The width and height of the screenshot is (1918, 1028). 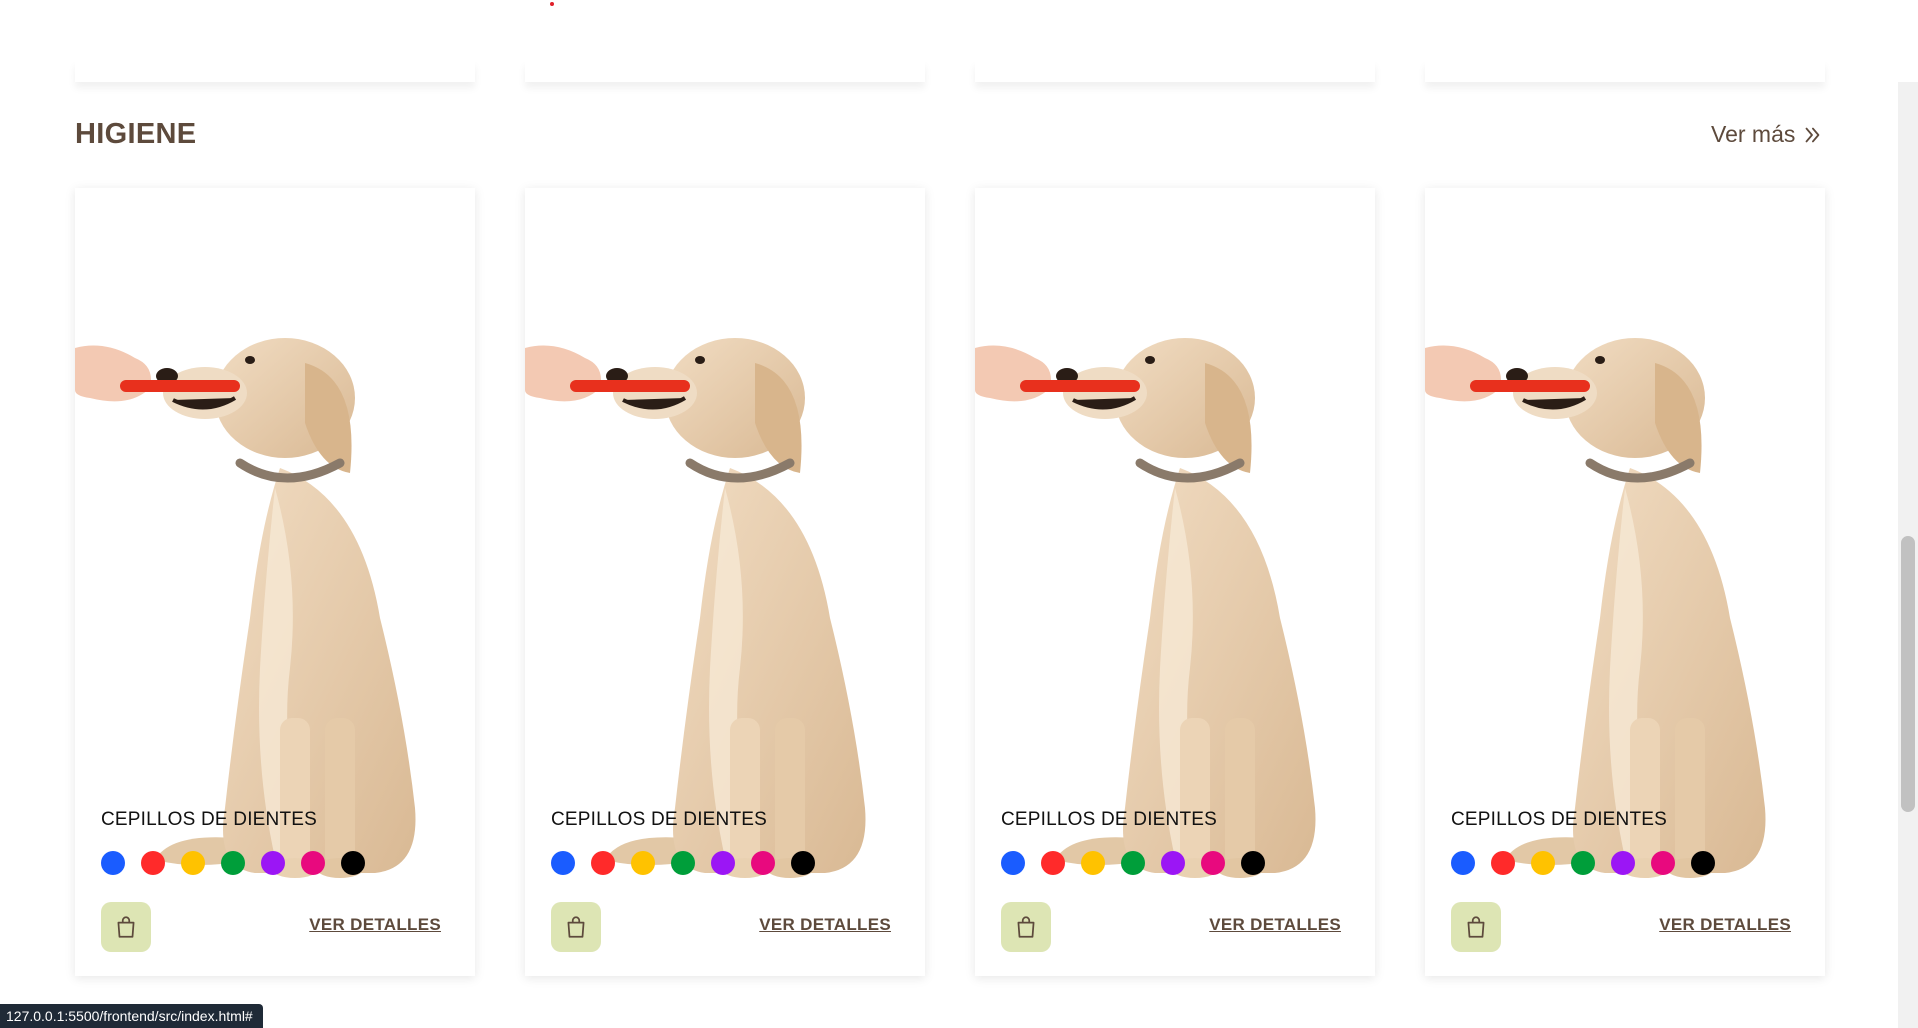 I want to click on status-bar-url: 127.0.0.1:5500/frontend/src/index.html#, so click(x=131, y=1016).